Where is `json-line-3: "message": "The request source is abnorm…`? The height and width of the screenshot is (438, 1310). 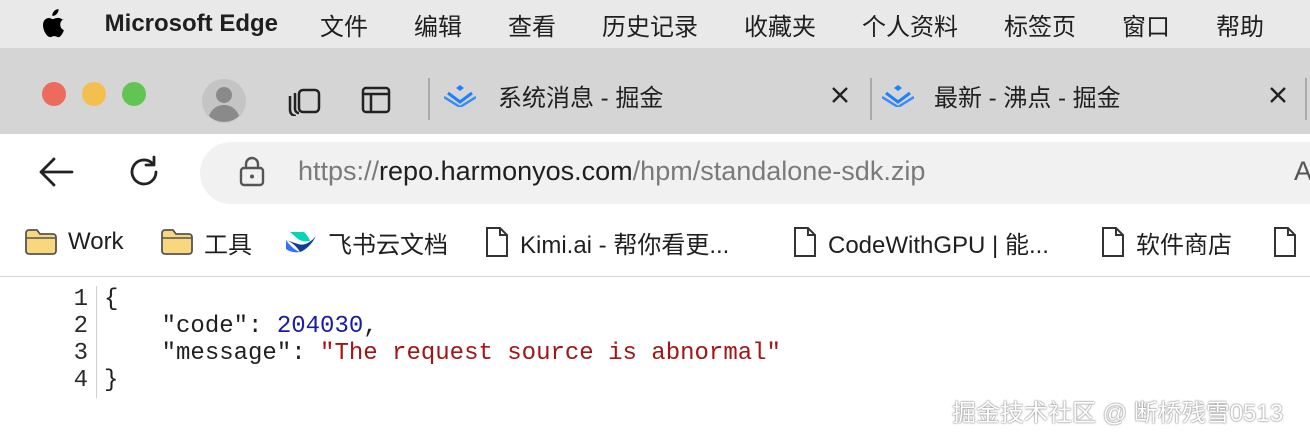 json-line-3: "message": "The request source is abnorm… is located at coordinates (471, 353).